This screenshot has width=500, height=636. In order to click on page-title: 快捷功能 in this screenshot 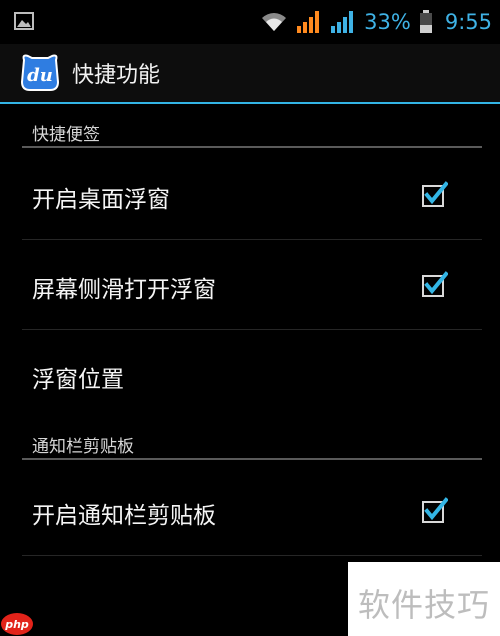, I will do `click(116, 75)`.